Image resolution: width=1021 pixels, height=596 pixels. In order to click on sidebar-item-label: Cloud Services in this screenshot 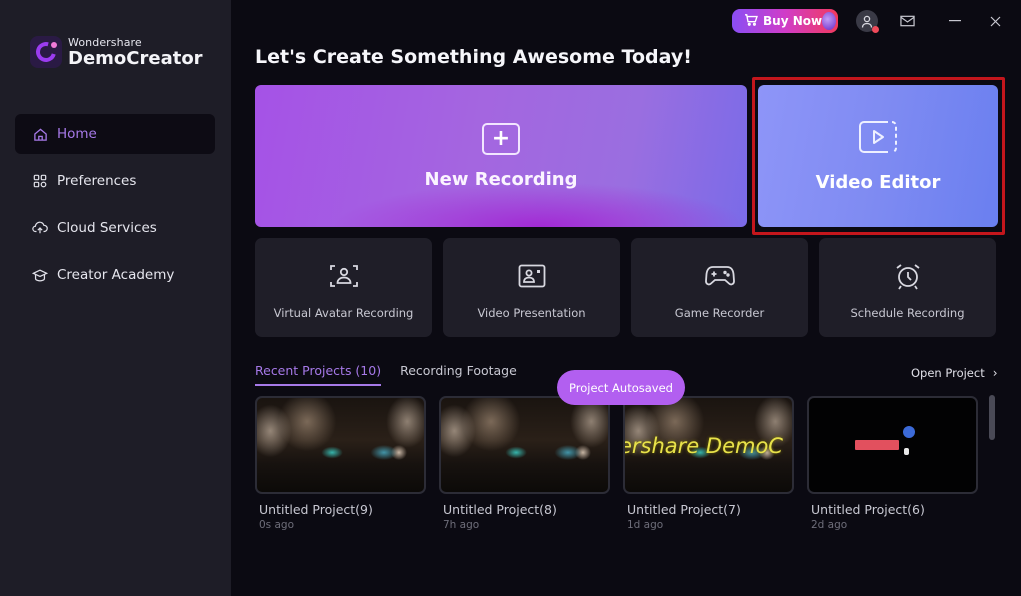, I will do `click(107, 228)`.